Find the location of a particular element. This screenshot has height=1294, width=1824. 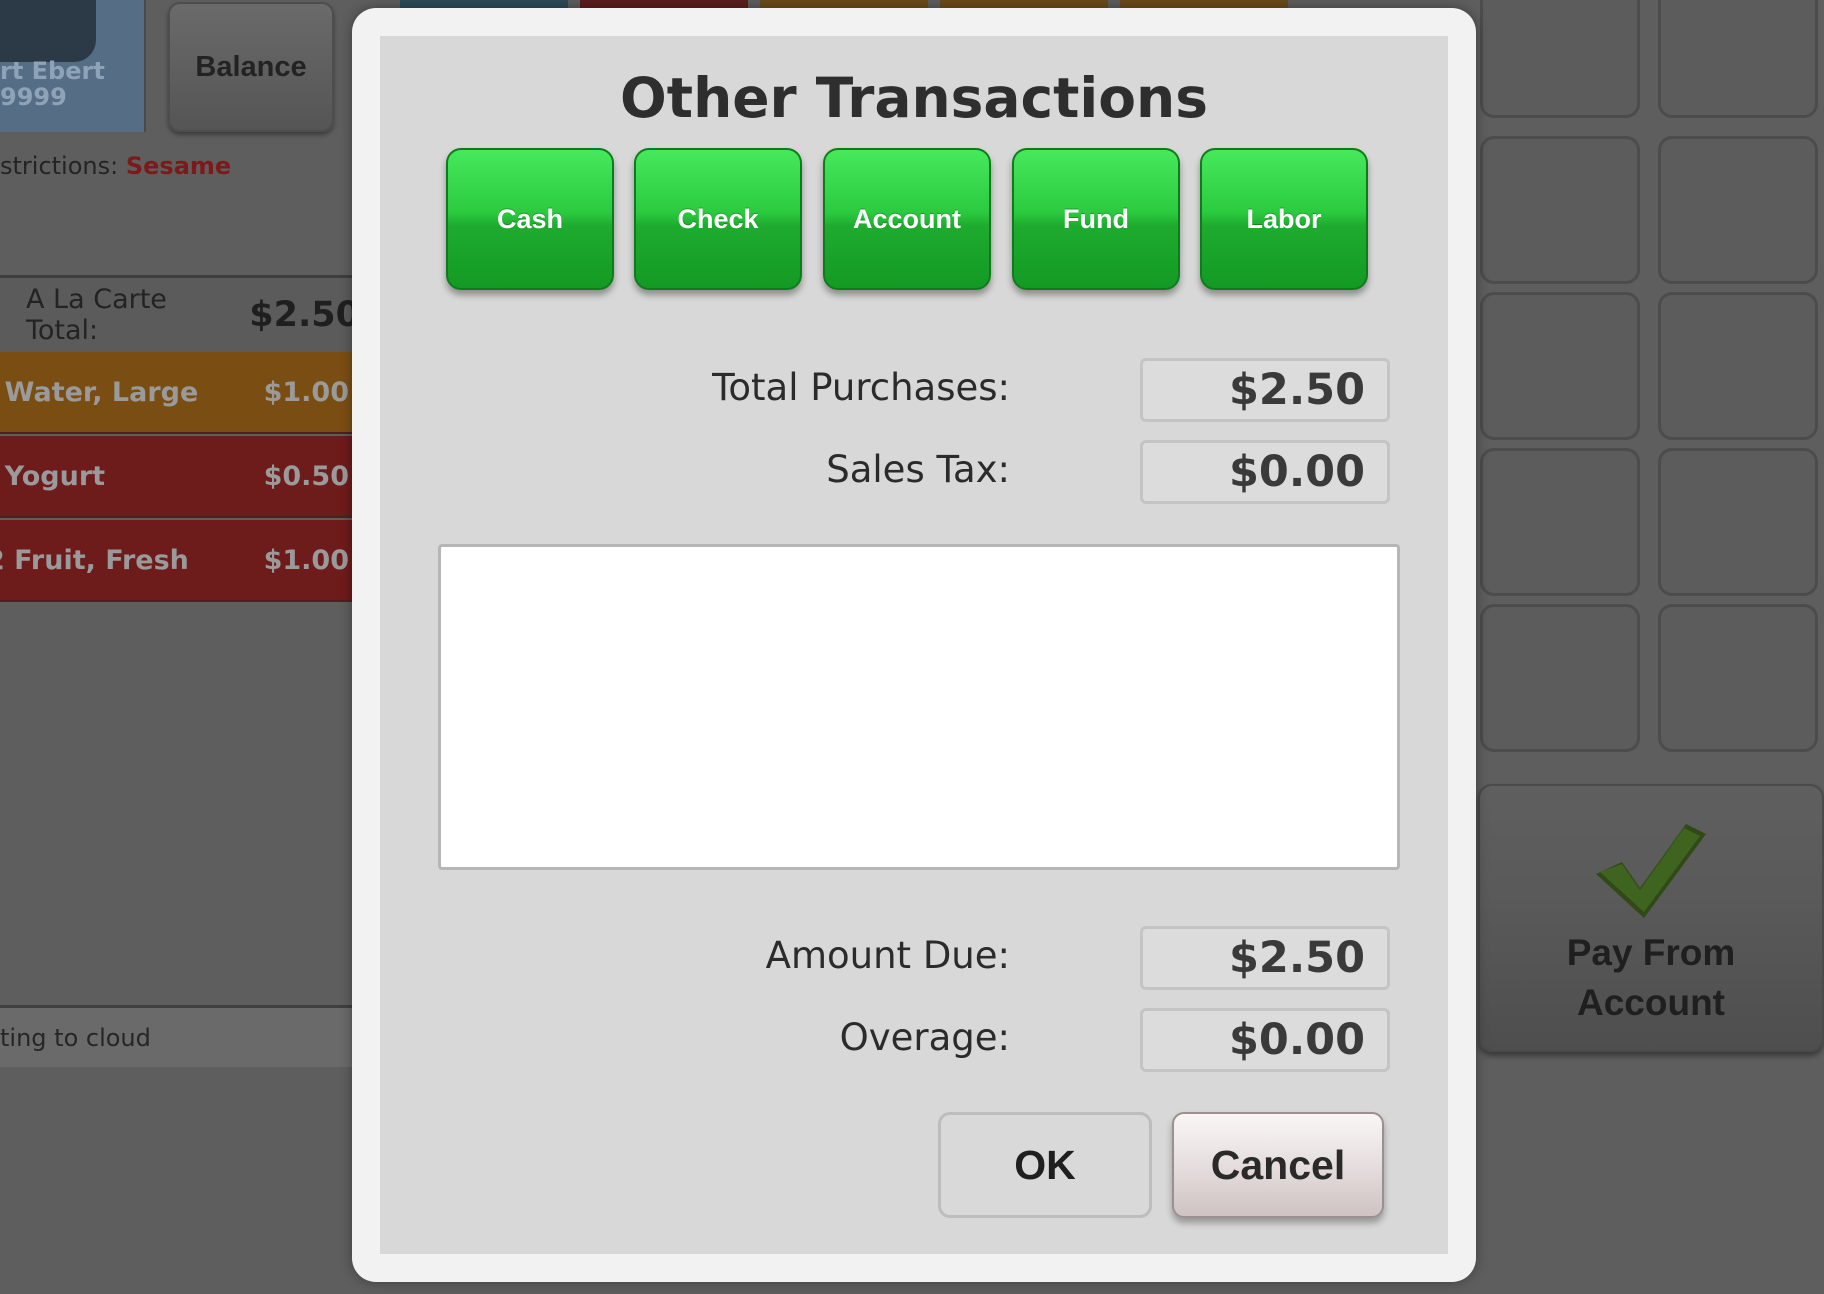

overage-field: $0.00 is located at coordinates (1265, 1040).